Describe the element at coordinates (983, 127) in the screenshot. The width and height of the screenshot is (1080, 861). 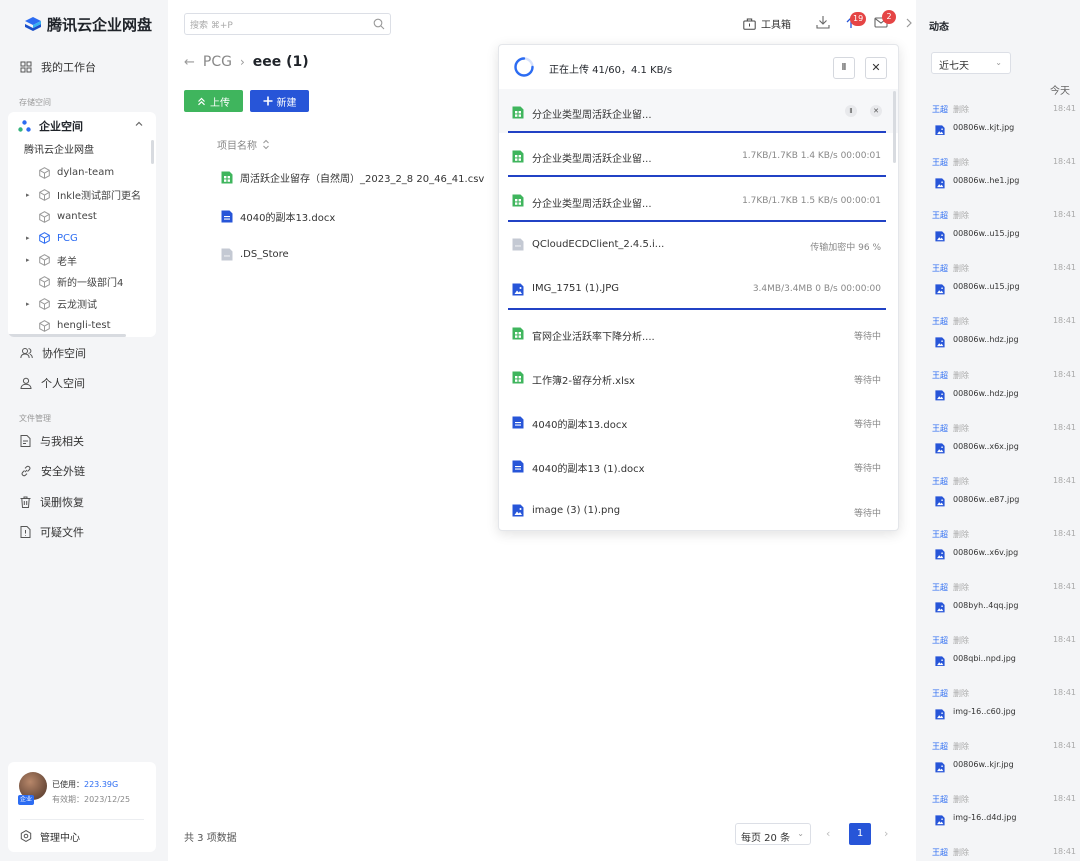
I see `activity-file: 00806w..kjt.jpg` at that location.